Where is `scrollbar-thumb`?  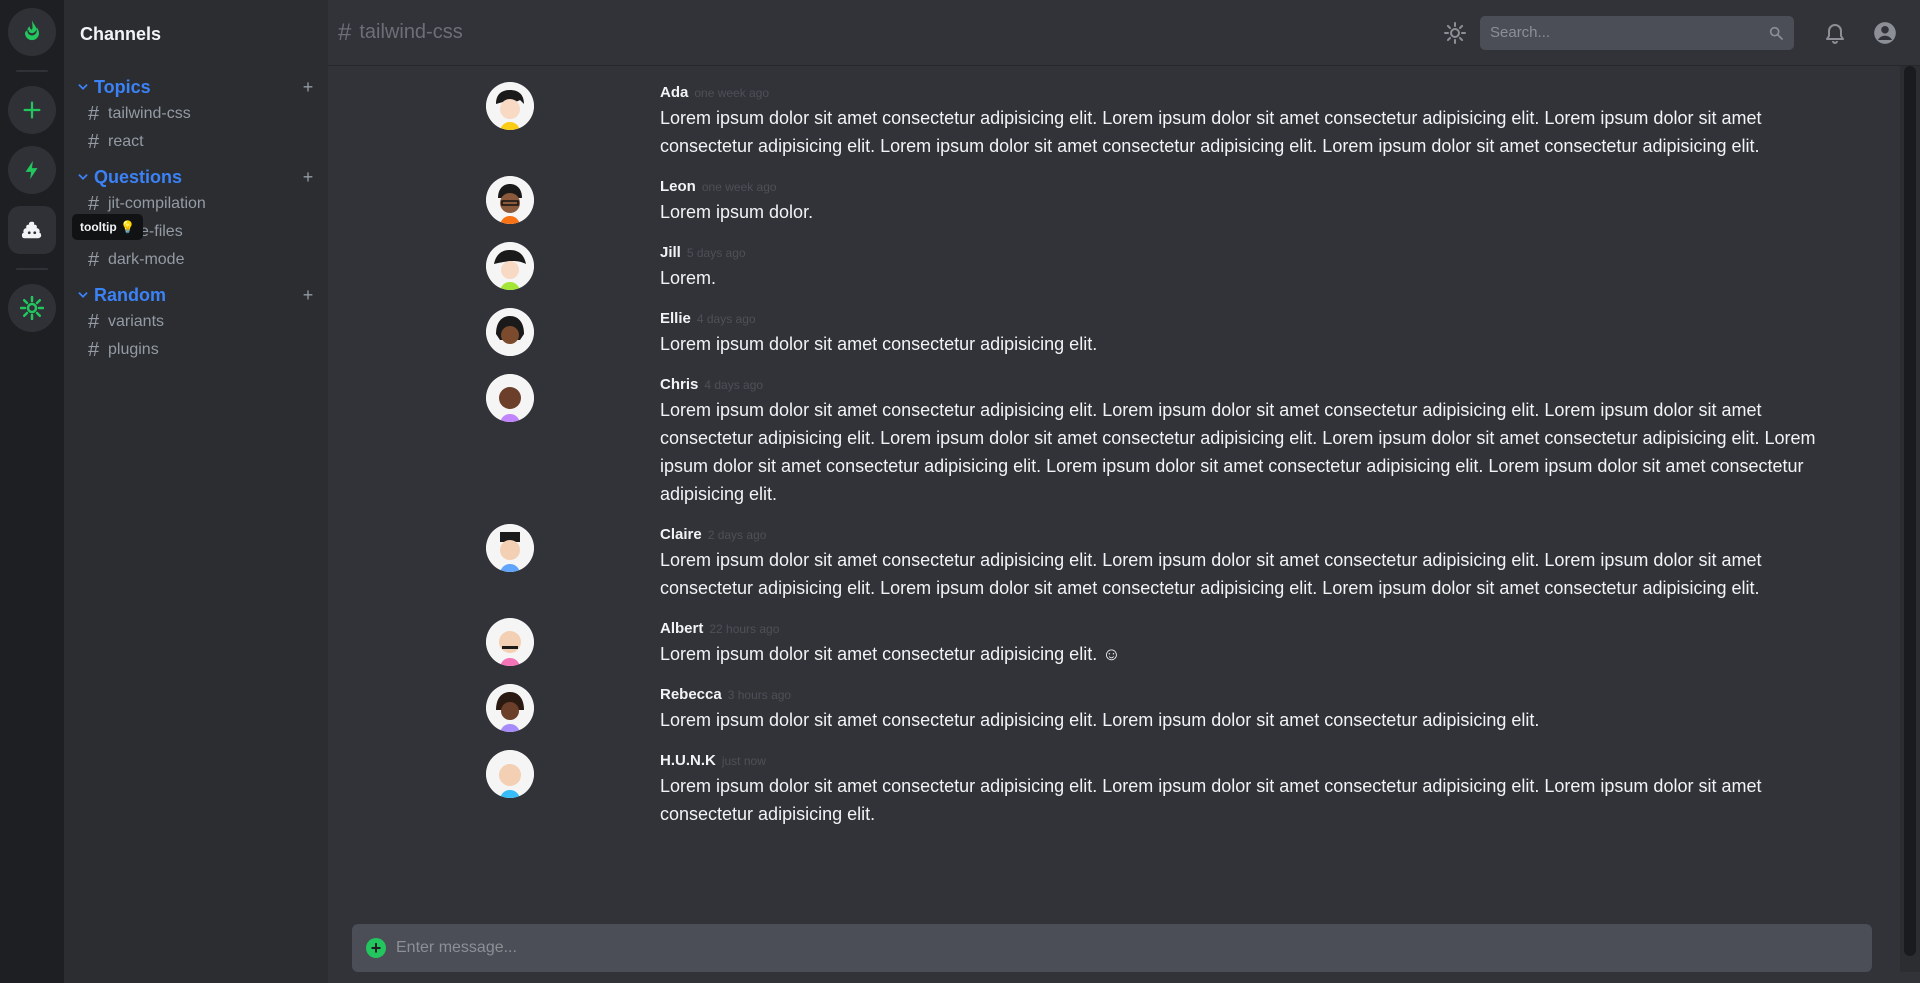
scrollbar-thumb is located at coordinates (1910, 511).